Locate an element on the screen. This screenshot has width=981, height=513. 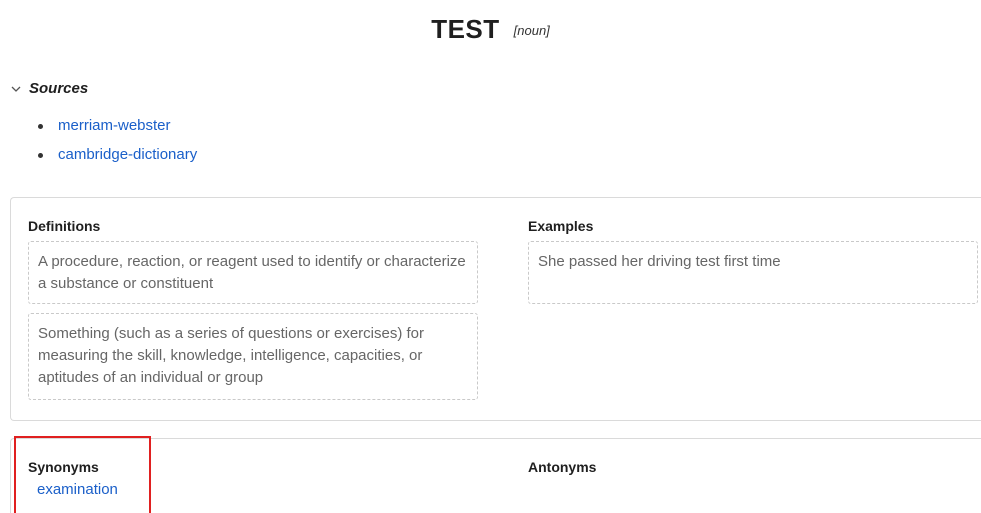
entry-word: TEST is located at coordinates (465, 29).